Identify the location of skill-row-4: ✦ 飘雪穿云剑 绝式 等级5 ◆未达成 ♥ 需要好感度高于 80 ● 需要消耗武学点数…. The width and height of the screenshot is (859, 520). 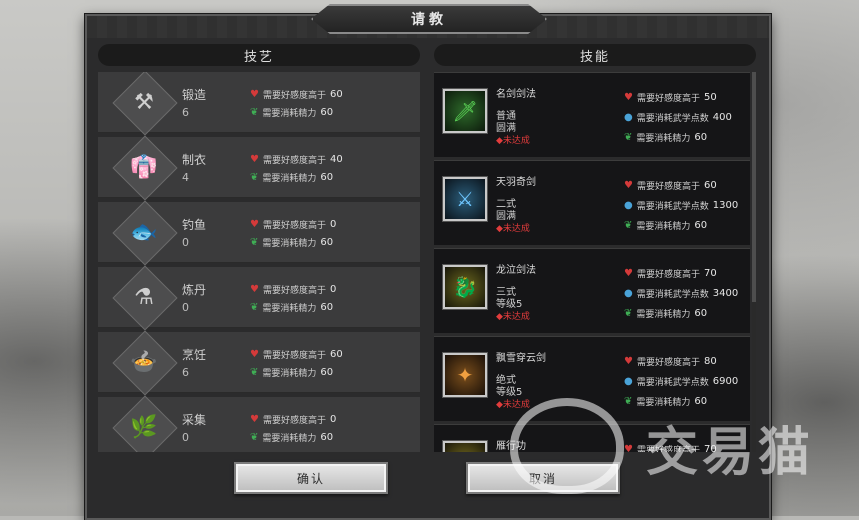
(592, 378).